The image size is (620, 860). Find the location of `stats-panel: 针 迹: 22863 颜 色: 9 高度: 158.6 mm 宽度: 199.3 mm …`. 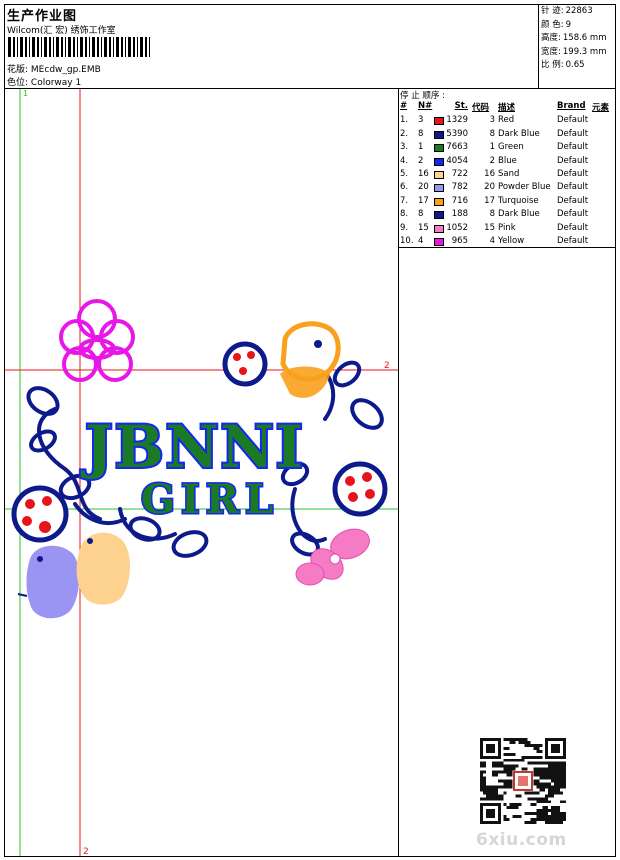

stats-panel: 针 迹: 22863 颜 色: 9 高度: 158.6 mm 宽度: 199.3 mm … is located at coordinates (573, 39).